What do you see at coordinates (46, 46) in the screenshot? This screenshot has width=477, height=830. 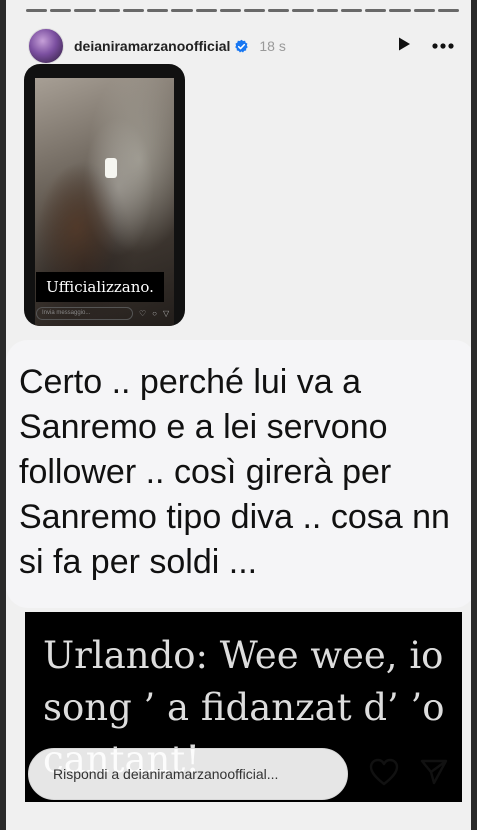 I see `avatar` at bounding box center [46, 46].